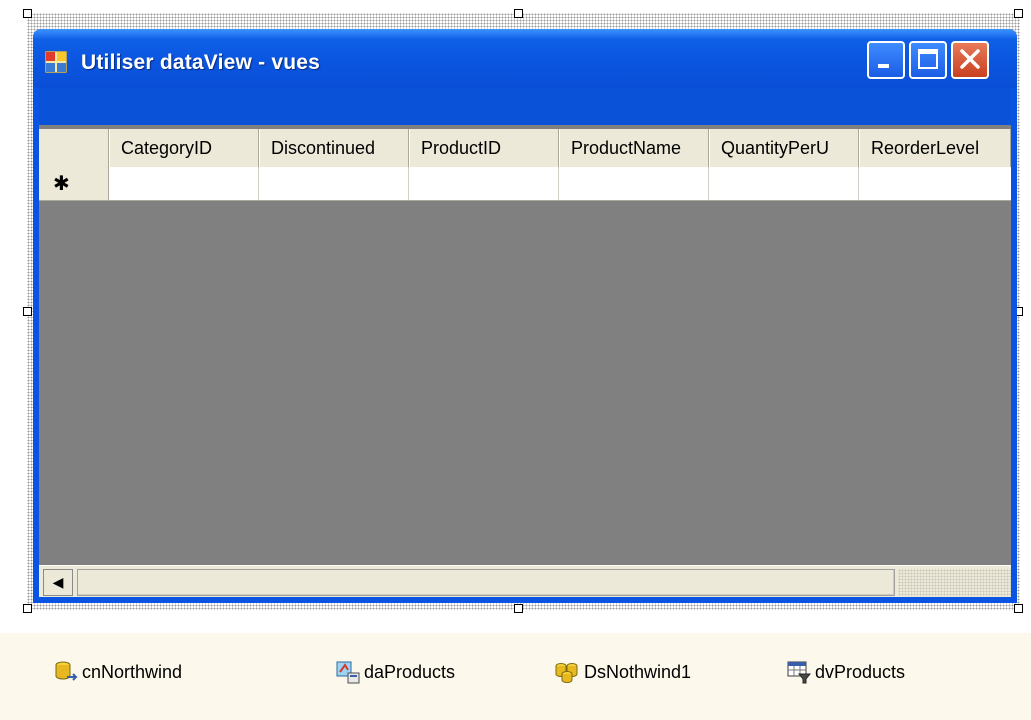  What do you see at coordinates (525, 58) in the screenshot?
I see `title-bar: Utiliser dataView - vues` at bounding box center [525, 58].